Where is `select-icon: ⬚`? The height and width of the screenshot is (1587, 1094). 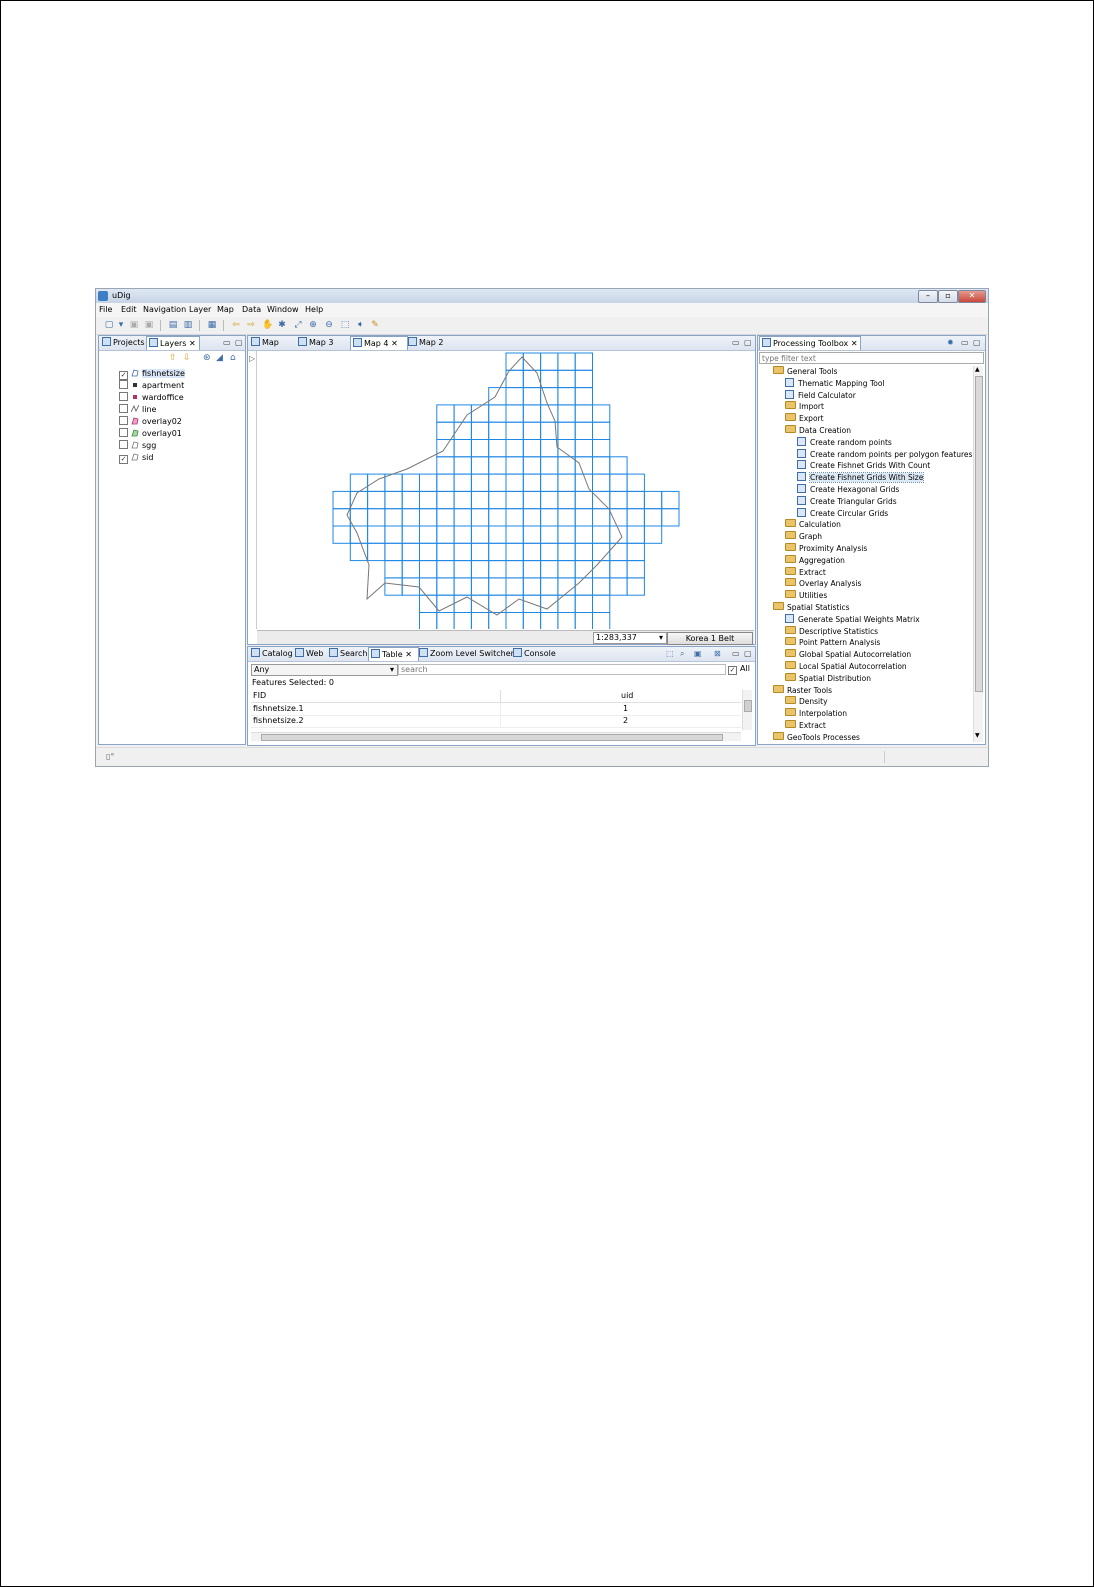 select-icon: ⬚ is located at coordinates (345, 325).